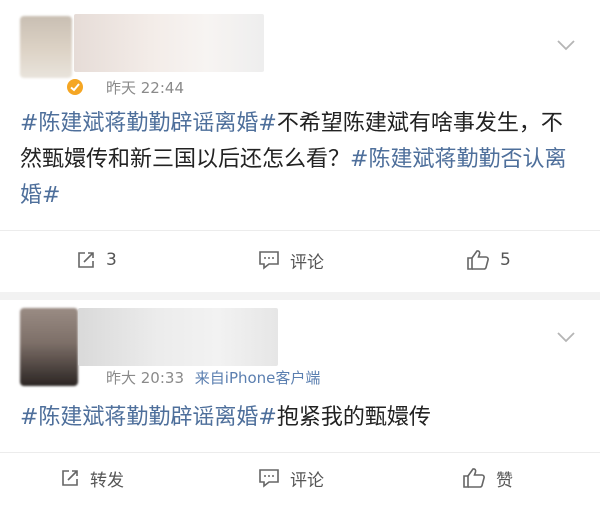  What do you see at coordinates (353, 417) in the screenshot?
I see `post-text: 抱紧我的甄嬛传` at bounding box center [353, 417].